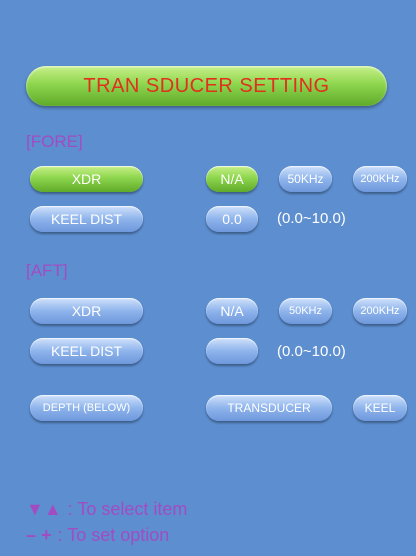  I want to click on aft-keel-dist-range: (0.0~10.0), so click(311, 351).